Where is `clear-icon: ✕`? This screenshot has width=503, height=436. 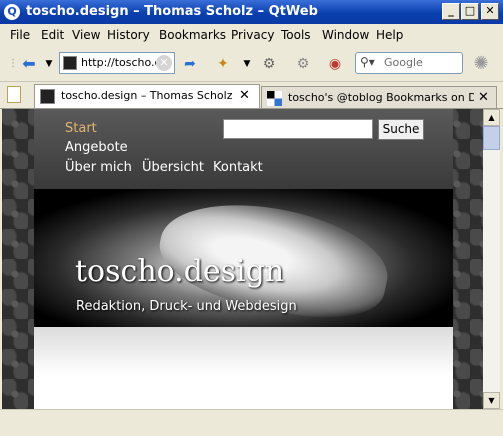 clear-icon: ✕ is located at coordinates (164, 63).